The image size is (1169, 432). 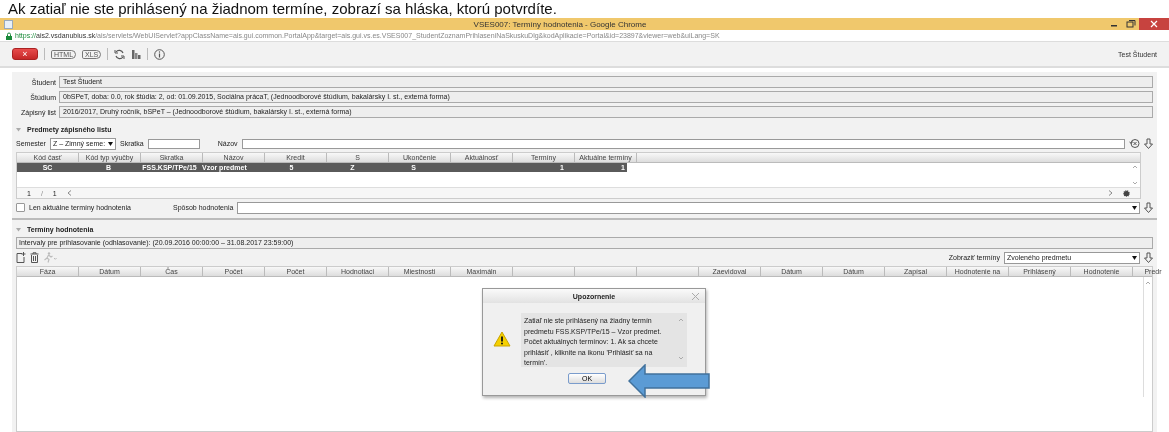 What do you see at coordinates (34, 257) in the screenshot?
I see `trash-icon` at bounding box center [34, 257].